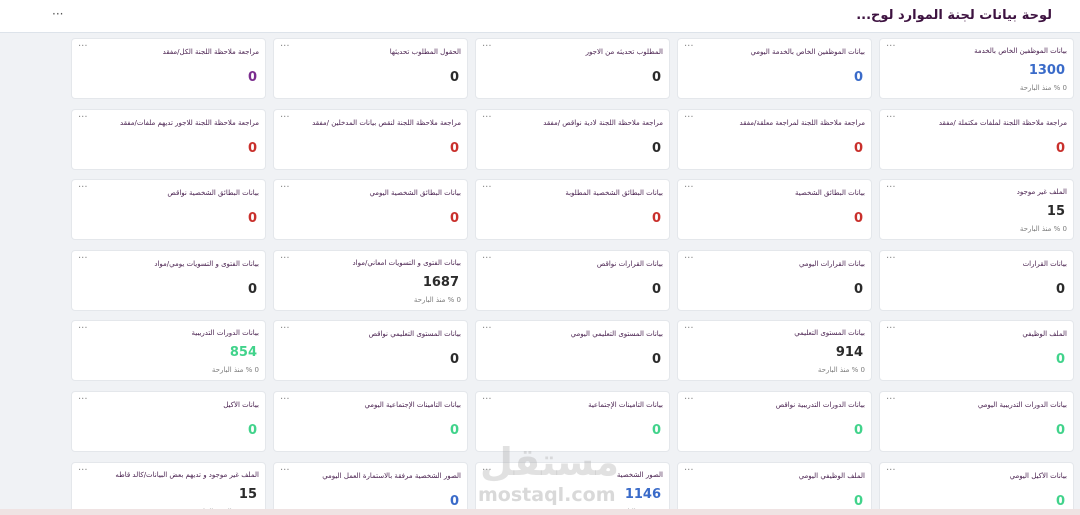 The height and width of the screenshot is (515, 1080). I want to click on stat-card: ··· بيانات الموظفين الخاص بالخدمة اليومي 0, so click(774, 68).